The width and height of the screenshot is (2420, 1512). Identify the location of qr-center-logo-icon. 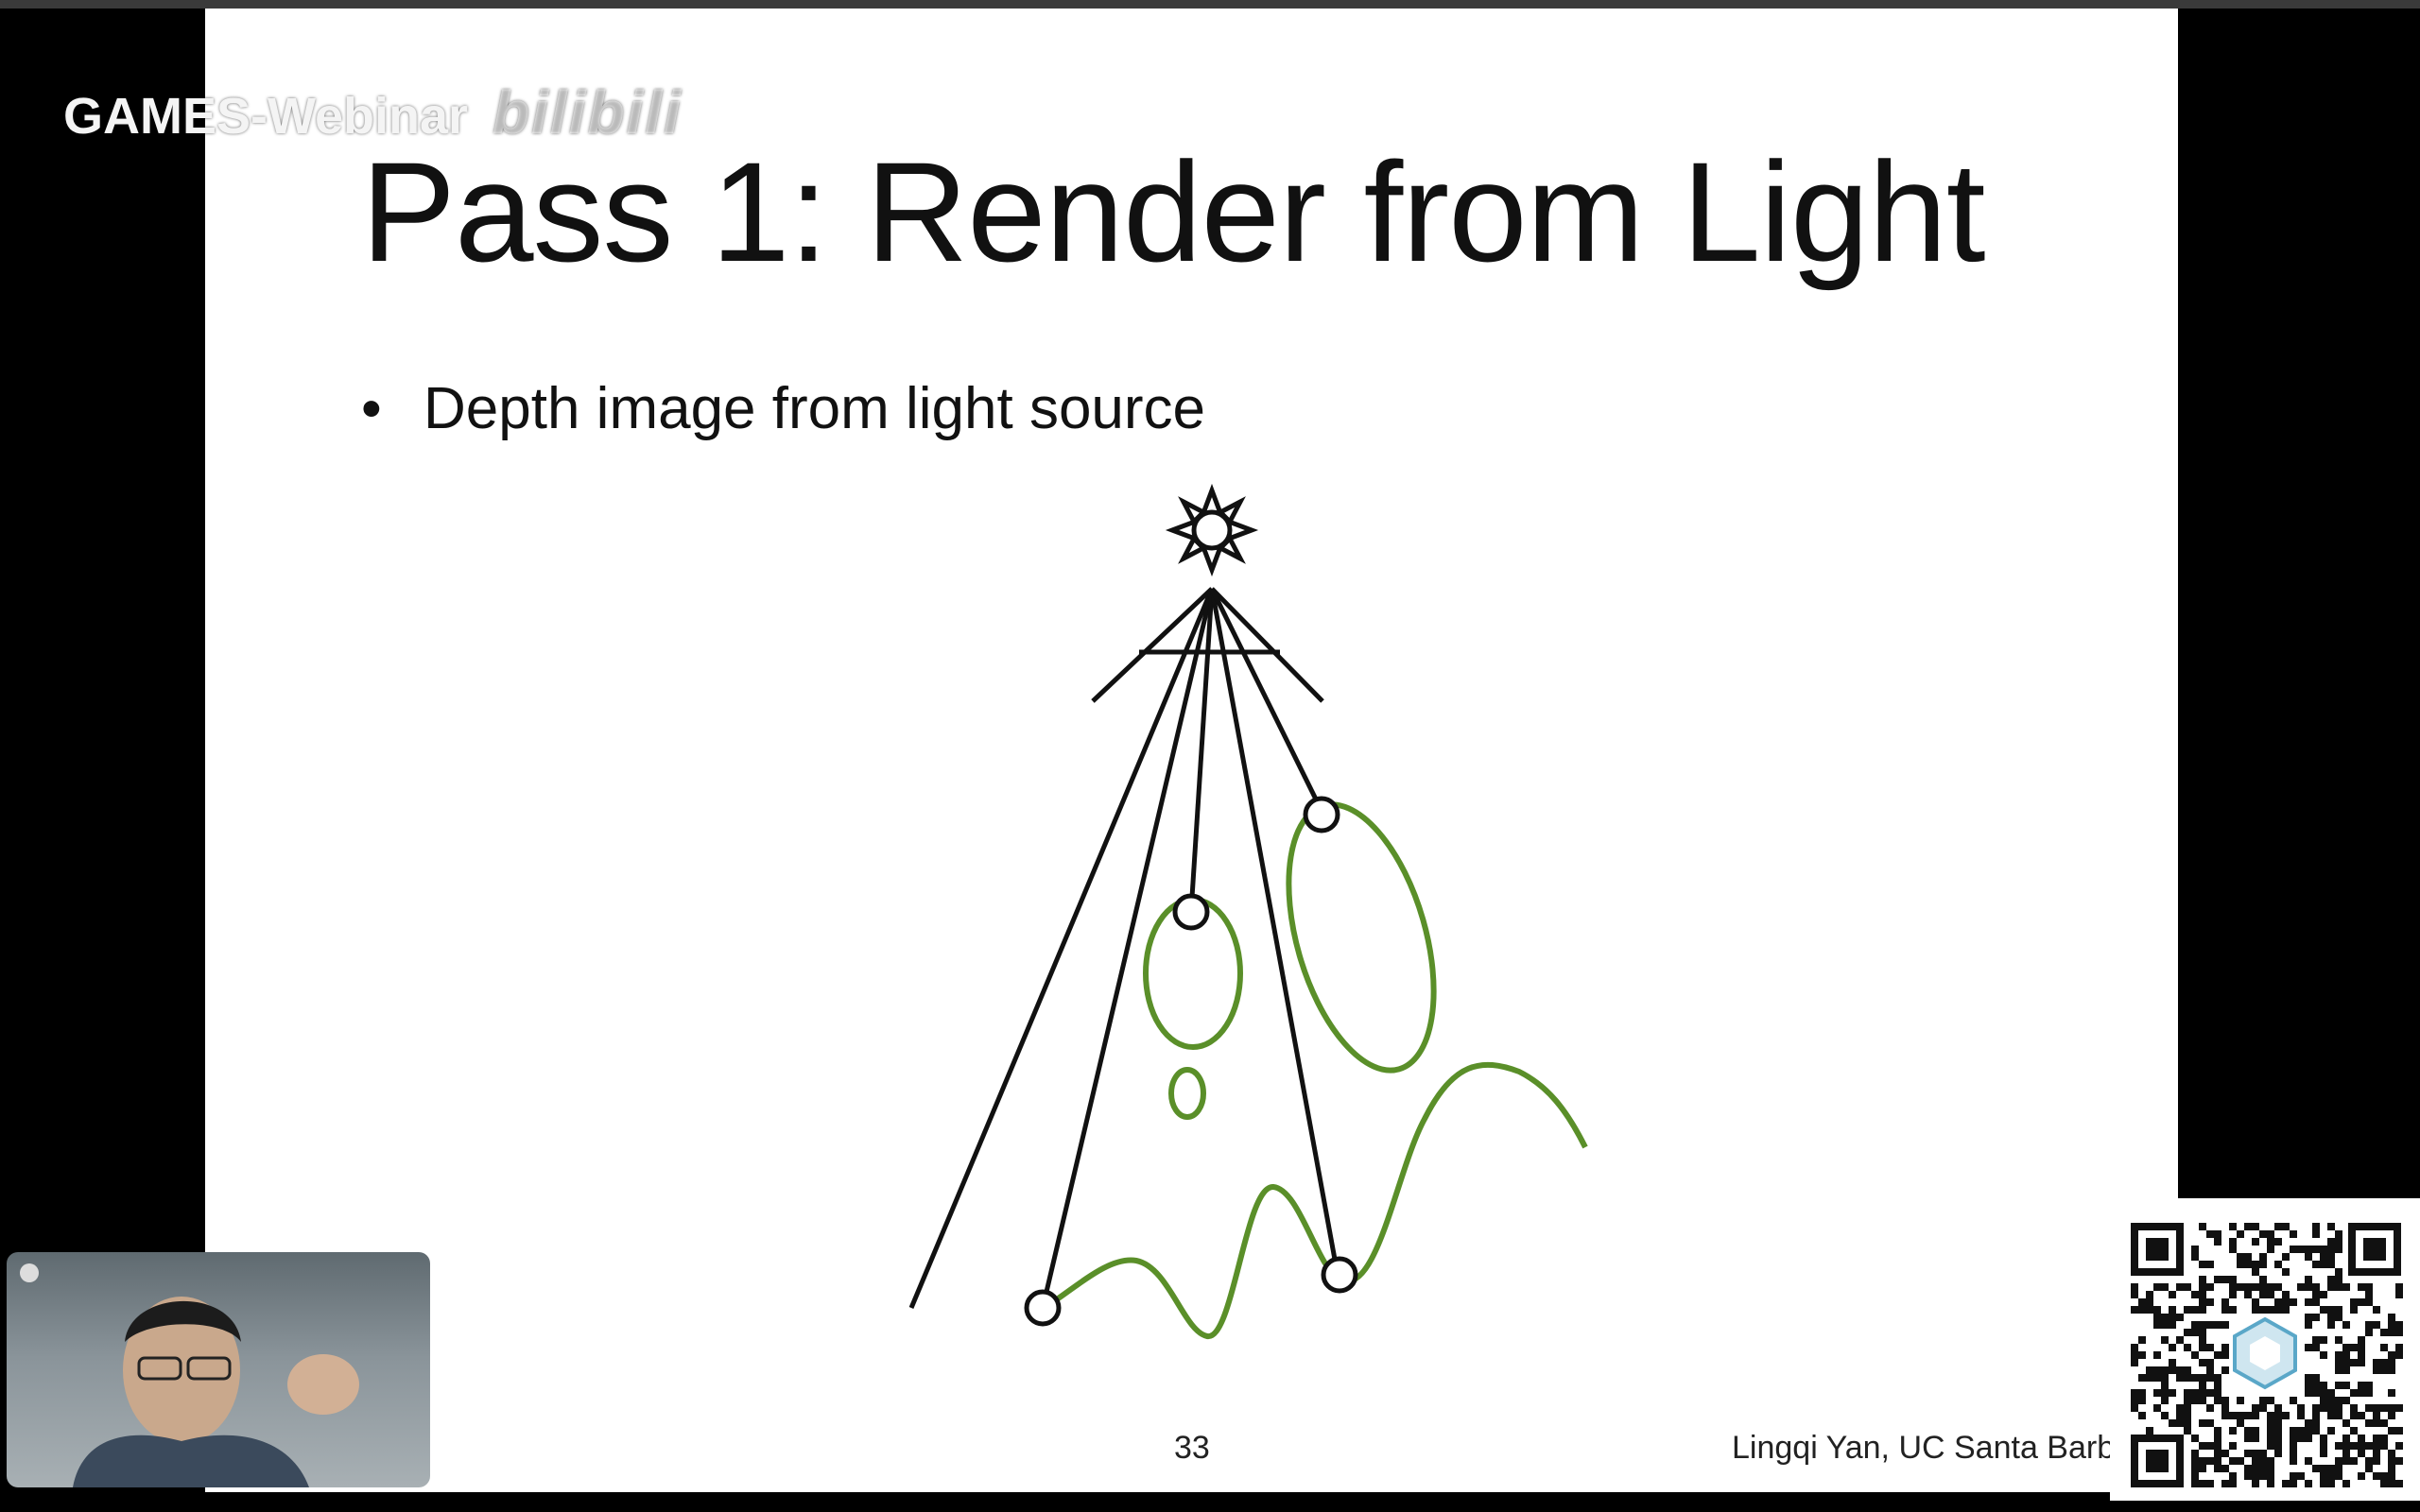
(2265, 1353).